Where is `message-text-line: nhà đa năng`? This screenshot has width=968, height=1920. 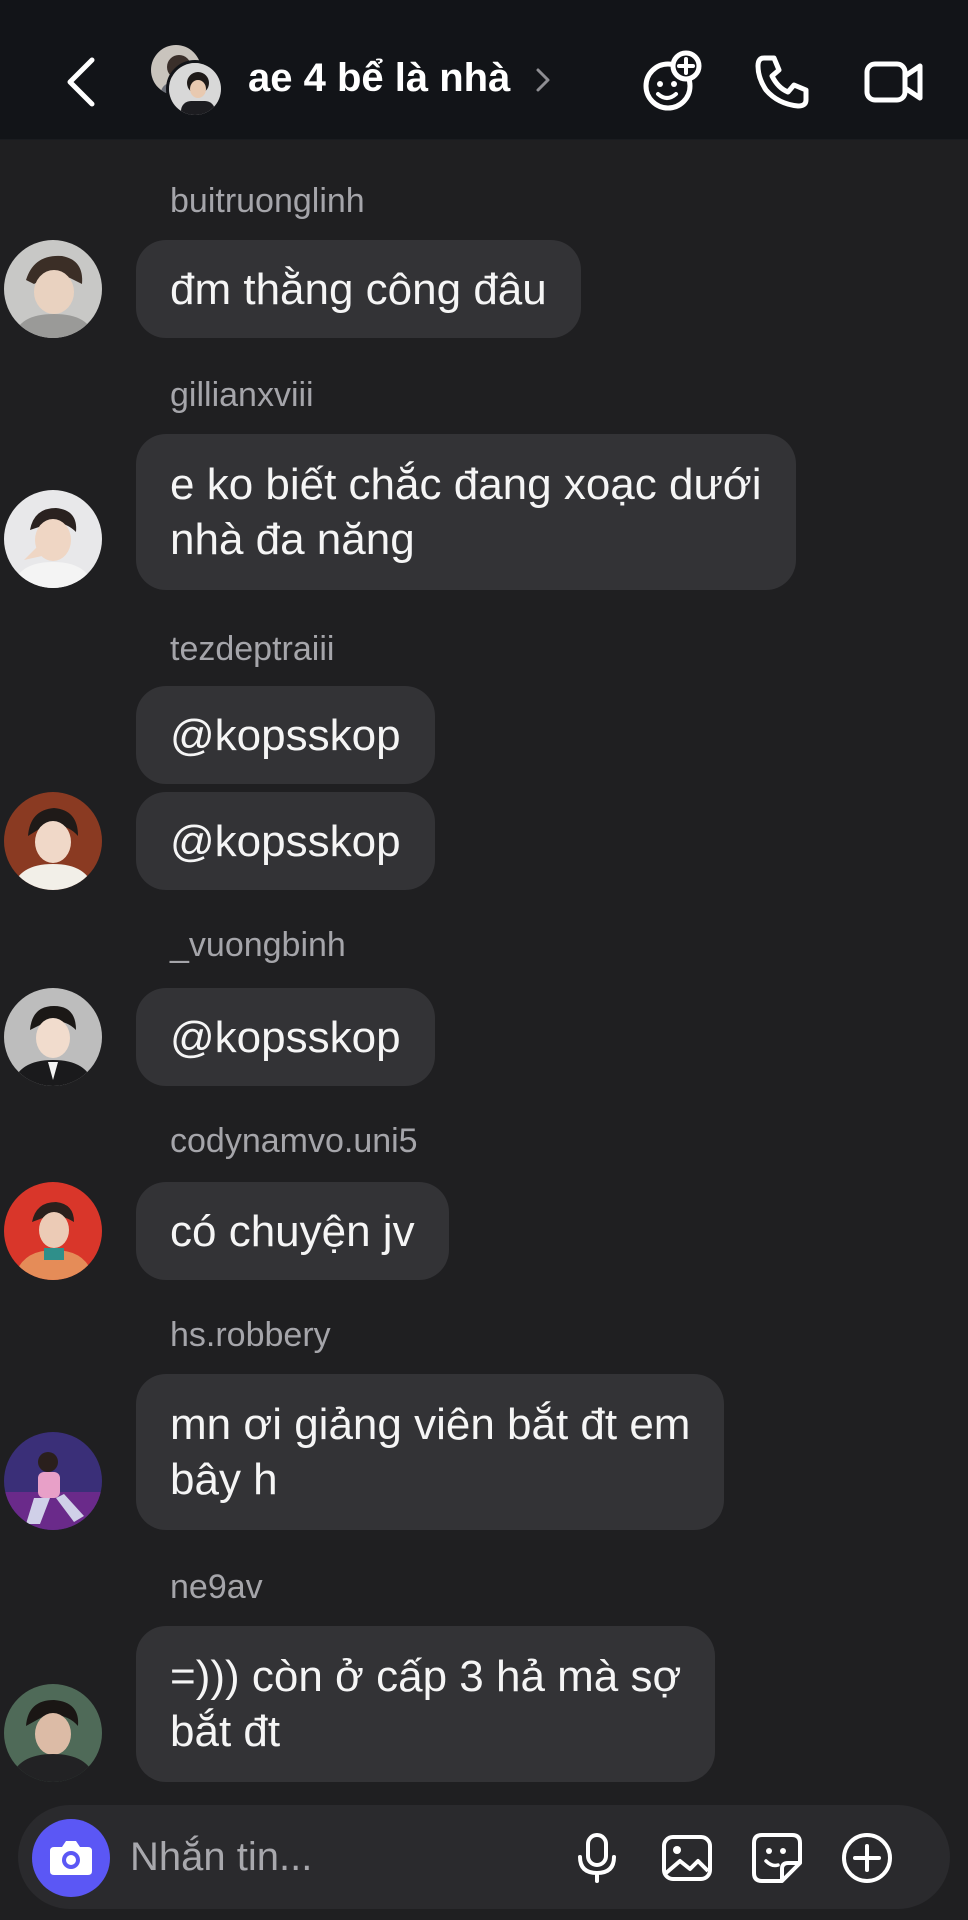
message-text-line: nhà đa năng is located at coordinates (292, 539).